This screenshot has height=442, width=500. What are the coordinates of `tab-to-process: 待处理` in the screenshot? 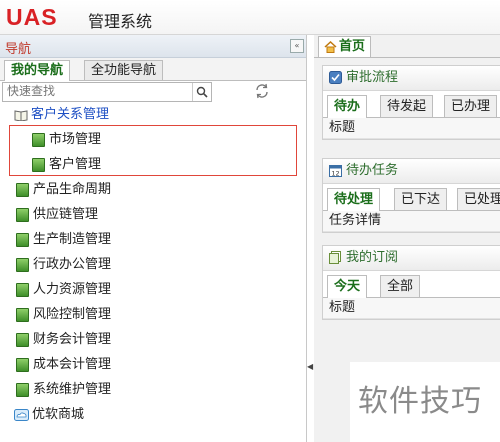 It's located at (354, 199).